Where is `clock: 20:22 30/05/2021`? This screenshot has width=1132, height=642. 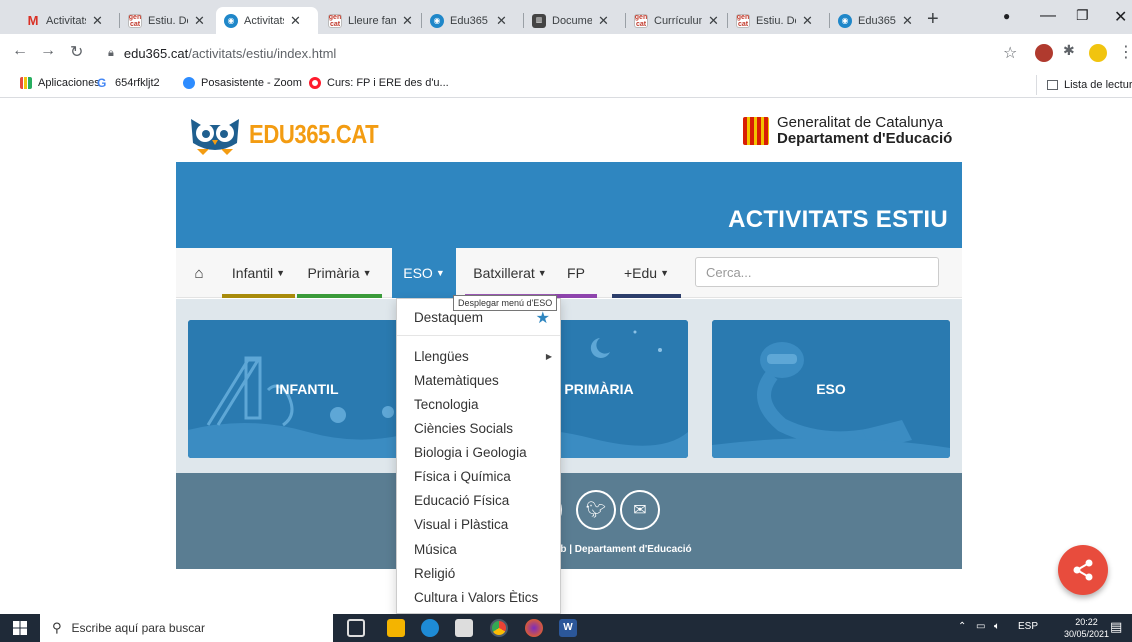
clock: 20:22 30/05/2021 is located at coordinates (1086, 628).